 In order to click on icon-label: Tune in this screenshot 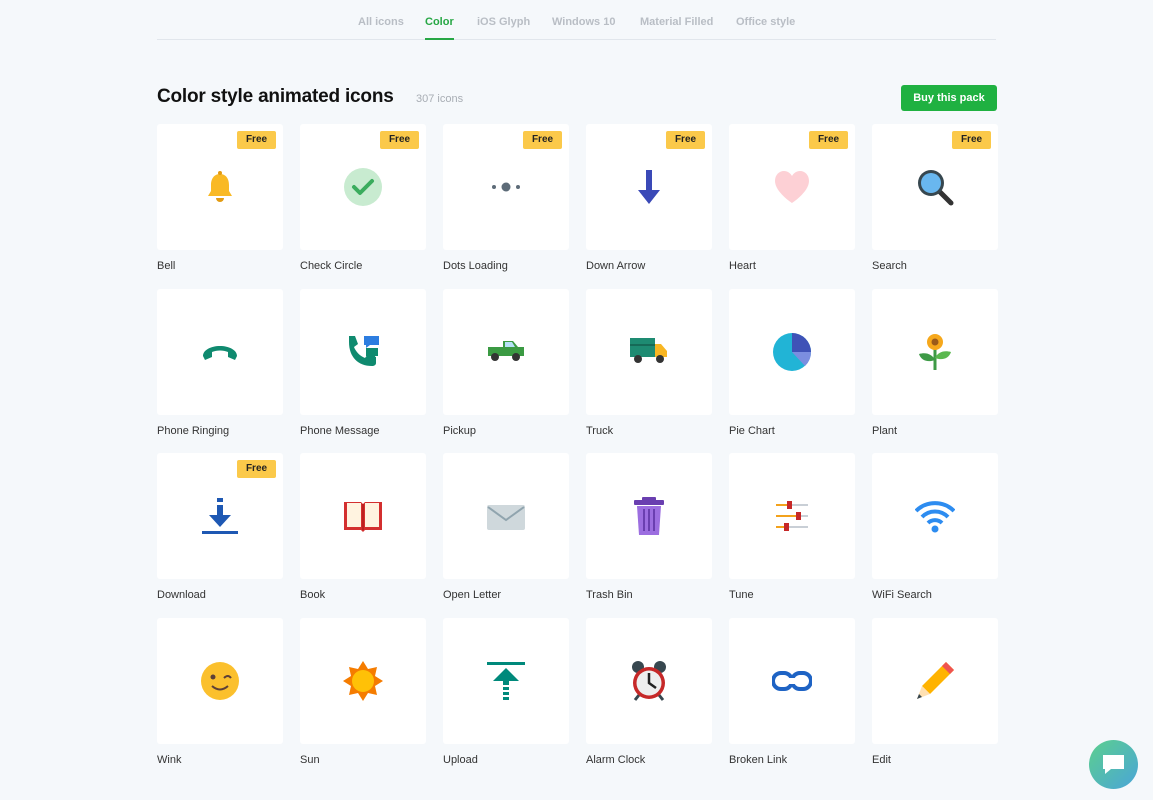, I will do `click(741, 595)`.